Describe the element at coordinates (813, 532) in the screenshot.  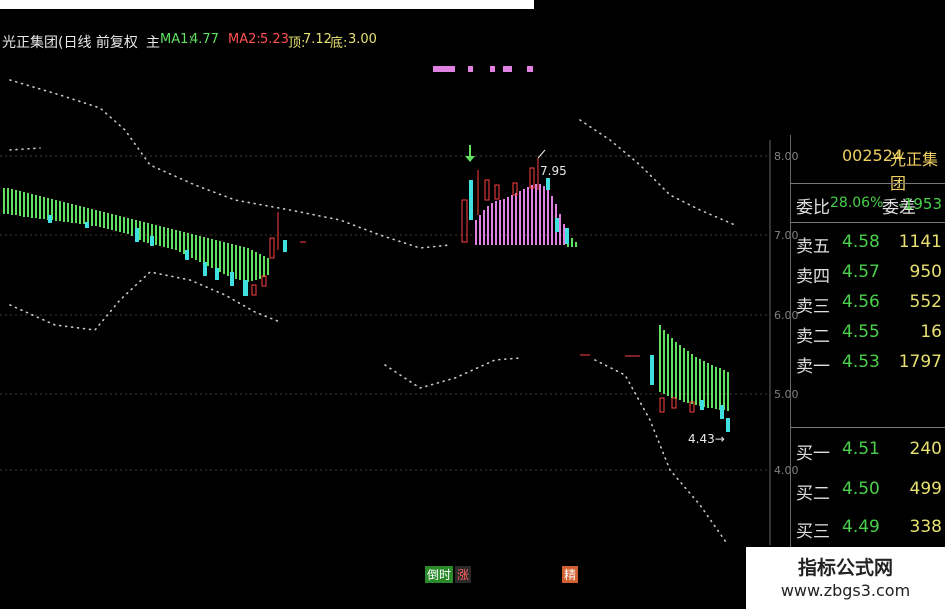
I see `buy-label: 买三` at that location.